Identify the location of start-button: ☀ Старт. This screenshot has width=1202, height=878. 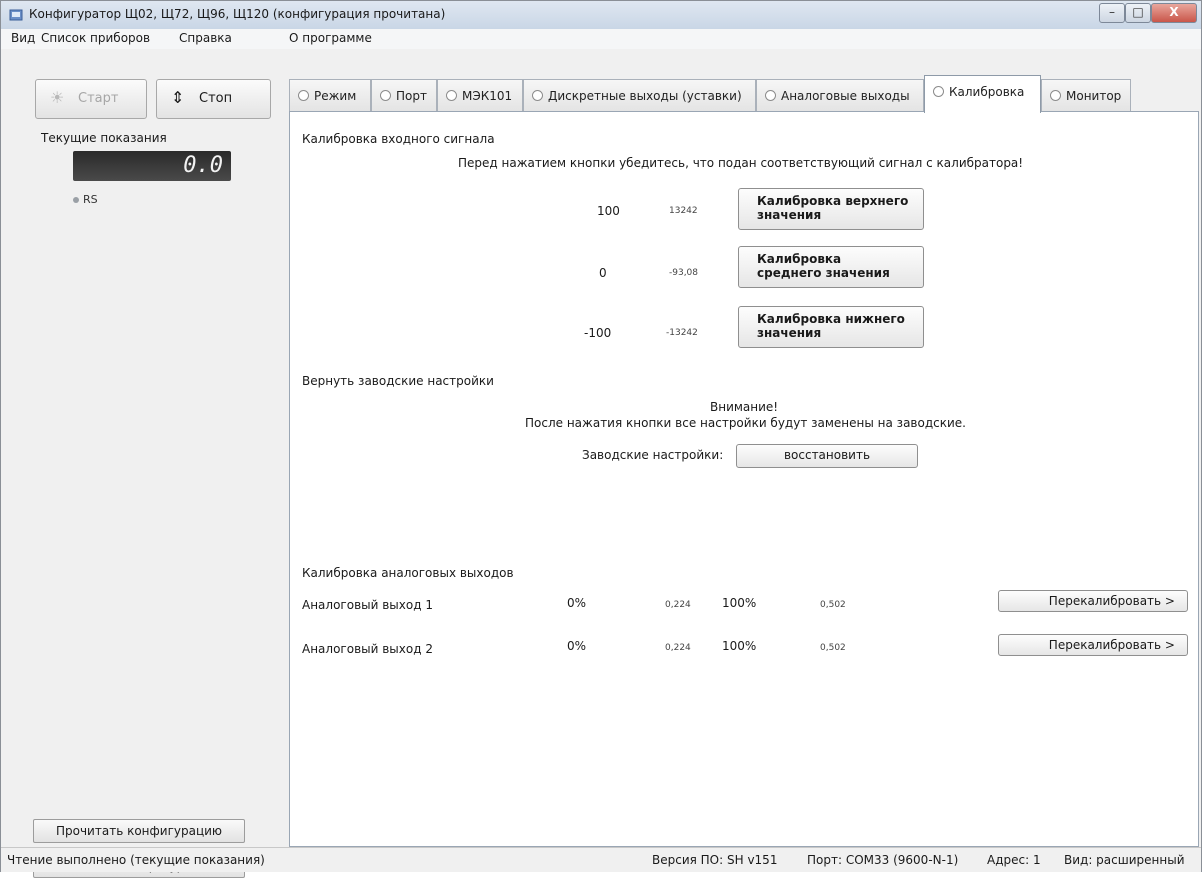
(91, 99).